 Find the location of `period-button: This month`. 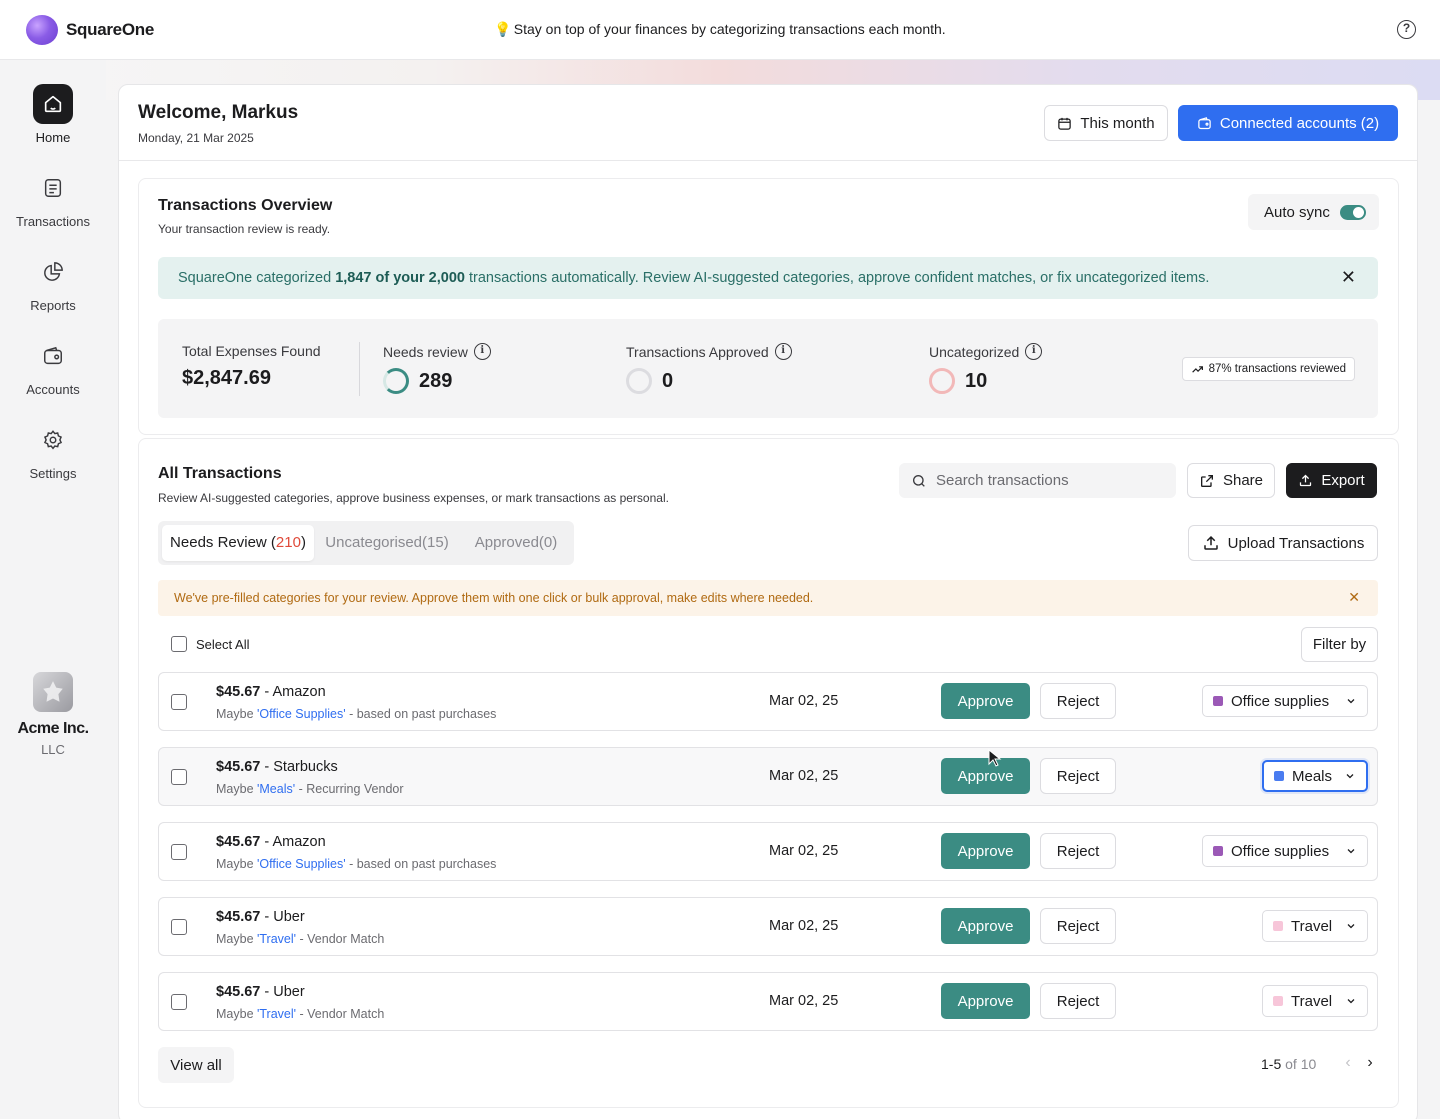

period-button: This month is located at coordinates (1106, 123).